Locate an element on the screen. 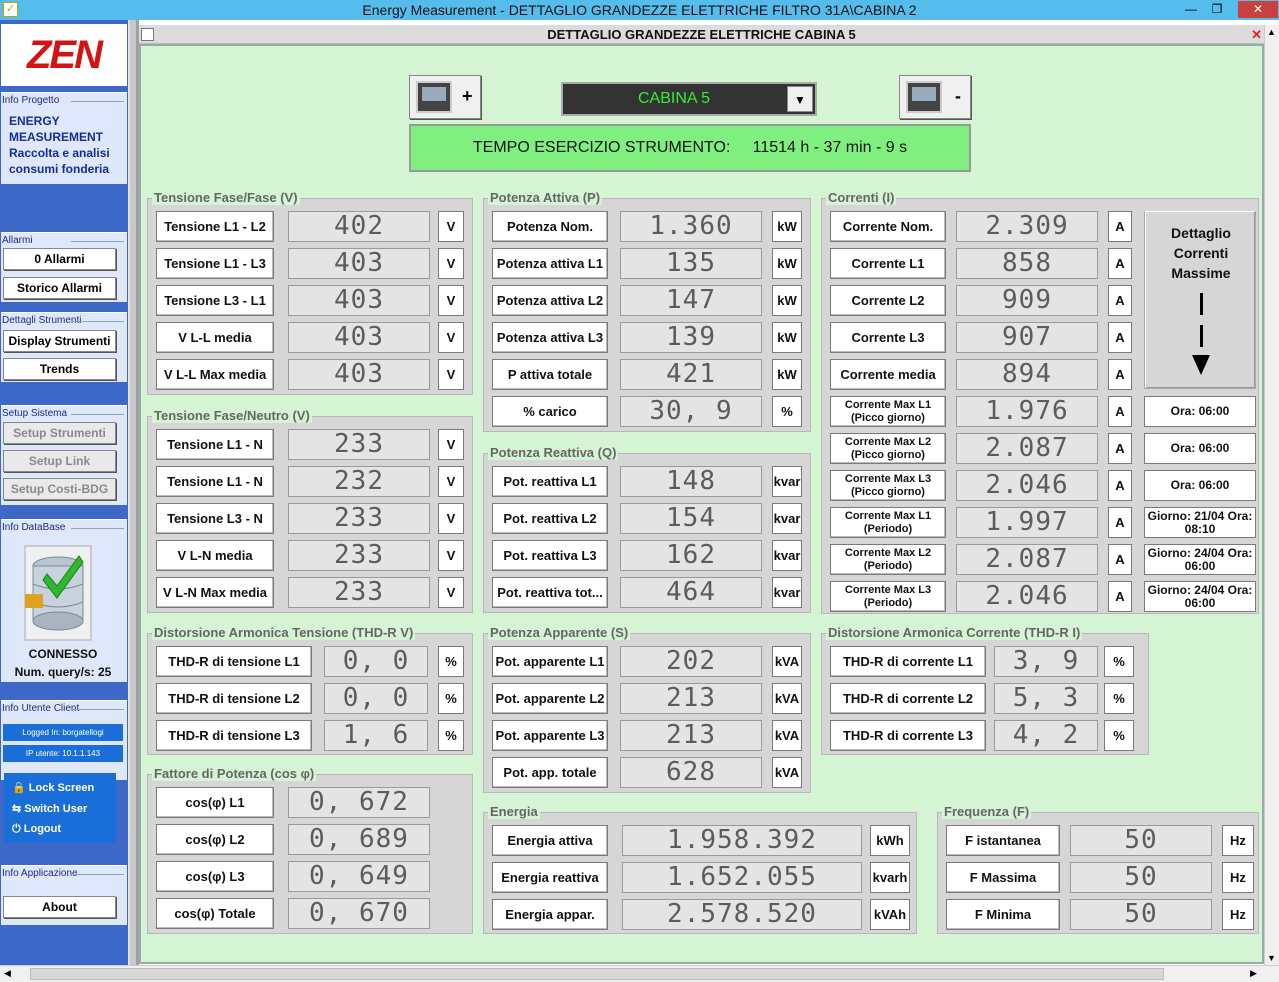  setup-link-button: Setup Link is located at coordinates (59, 461).